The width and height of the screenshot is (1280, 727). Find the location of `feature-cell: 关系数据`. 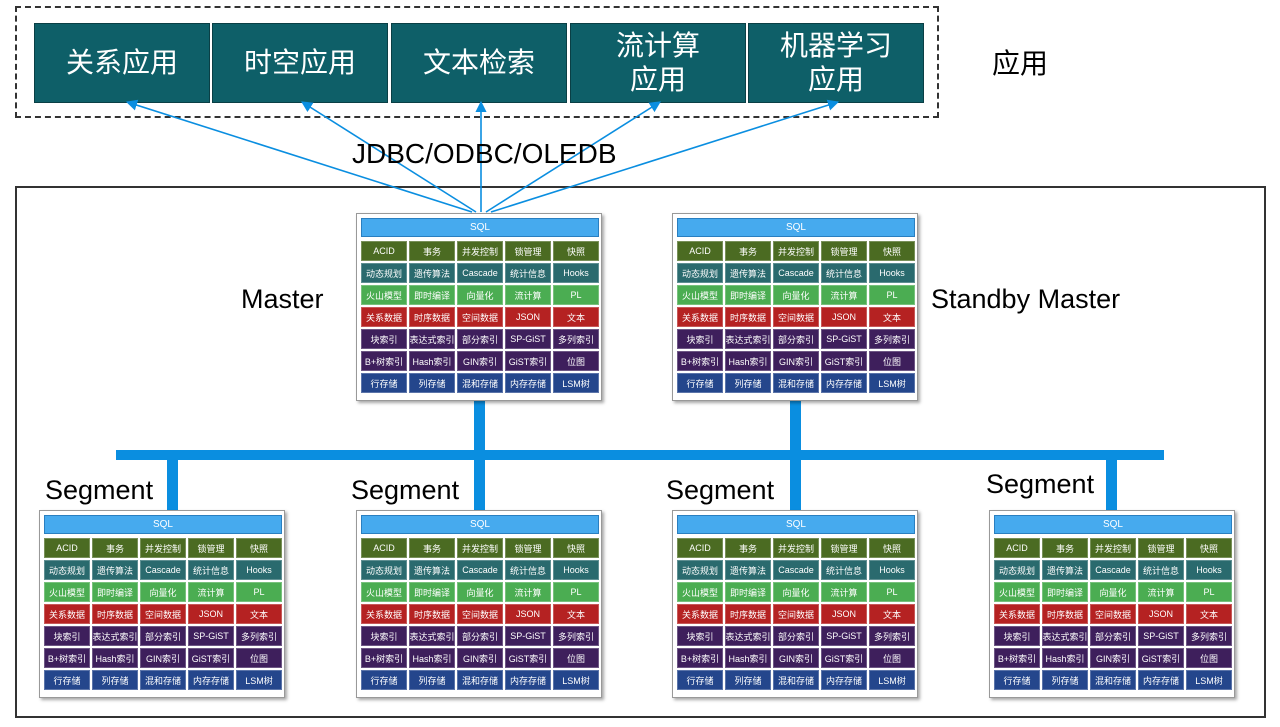

feature-cell: 关系数据 is located at coordinates (67, 614).